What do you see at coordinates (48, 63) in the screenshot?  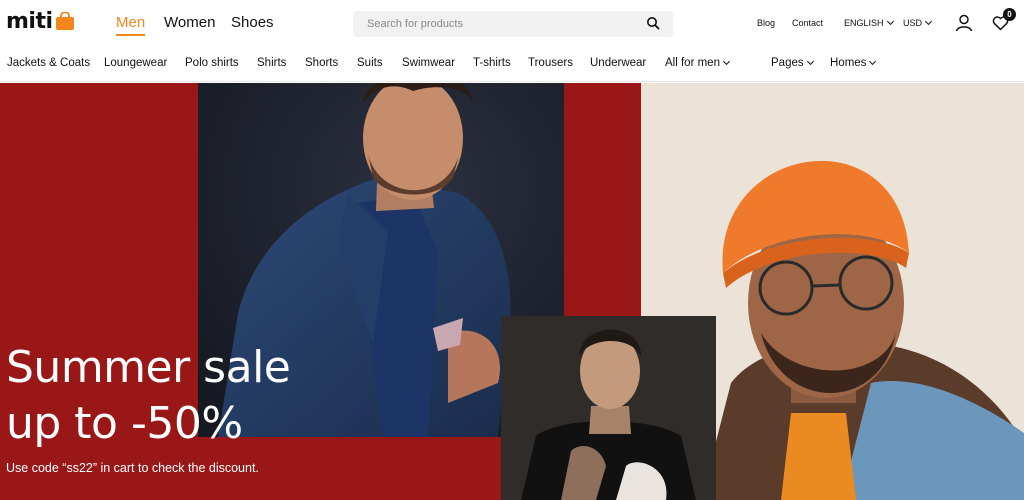 I see `category-jackets-coats: Jackets & Coats` at bounding box center [48, 63].